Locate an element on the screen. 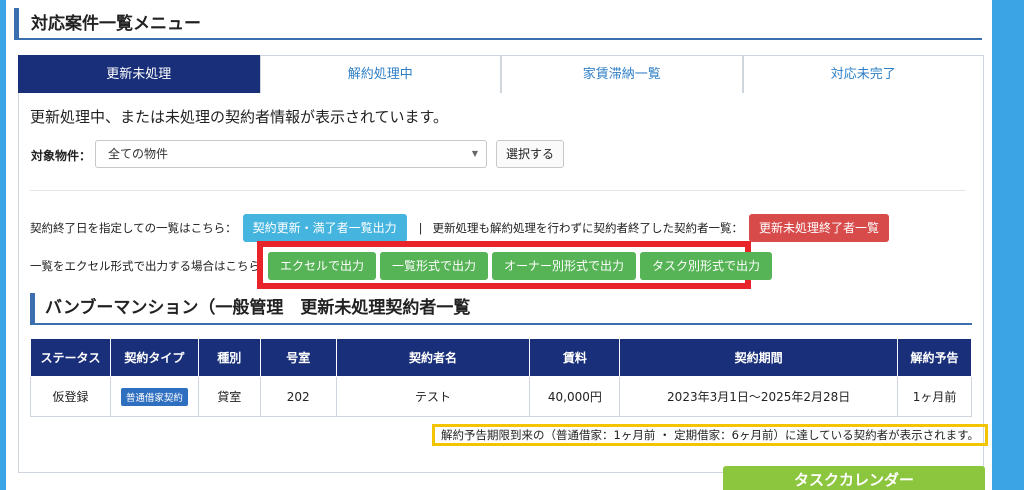  tab-rent-arrears: 家賃滞納一覧 is located at coordinates (622, 74).